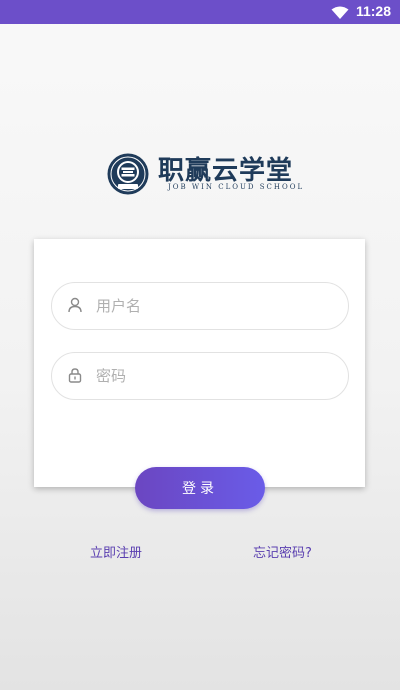  What do you see at coordinates (373, 11) in the screenshot?
I see `status-time: 11:28` at bounding box center [373, 11].